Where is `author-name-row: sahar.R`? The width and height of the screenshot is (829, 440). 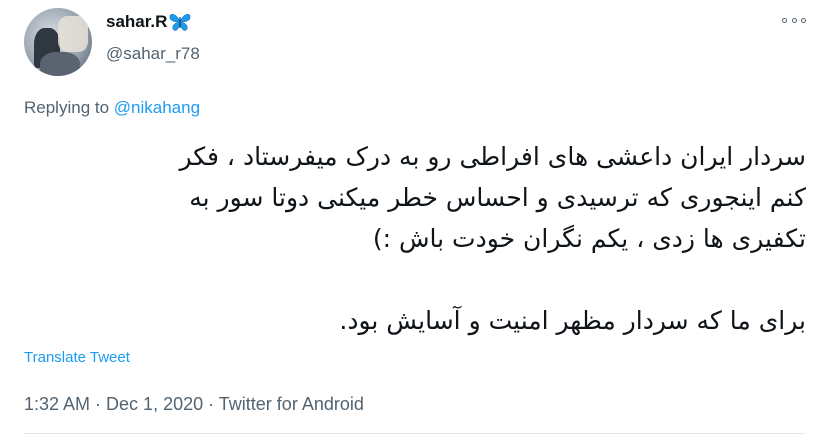 author-name-row: sahar.R is located at coordinates (148, 22).